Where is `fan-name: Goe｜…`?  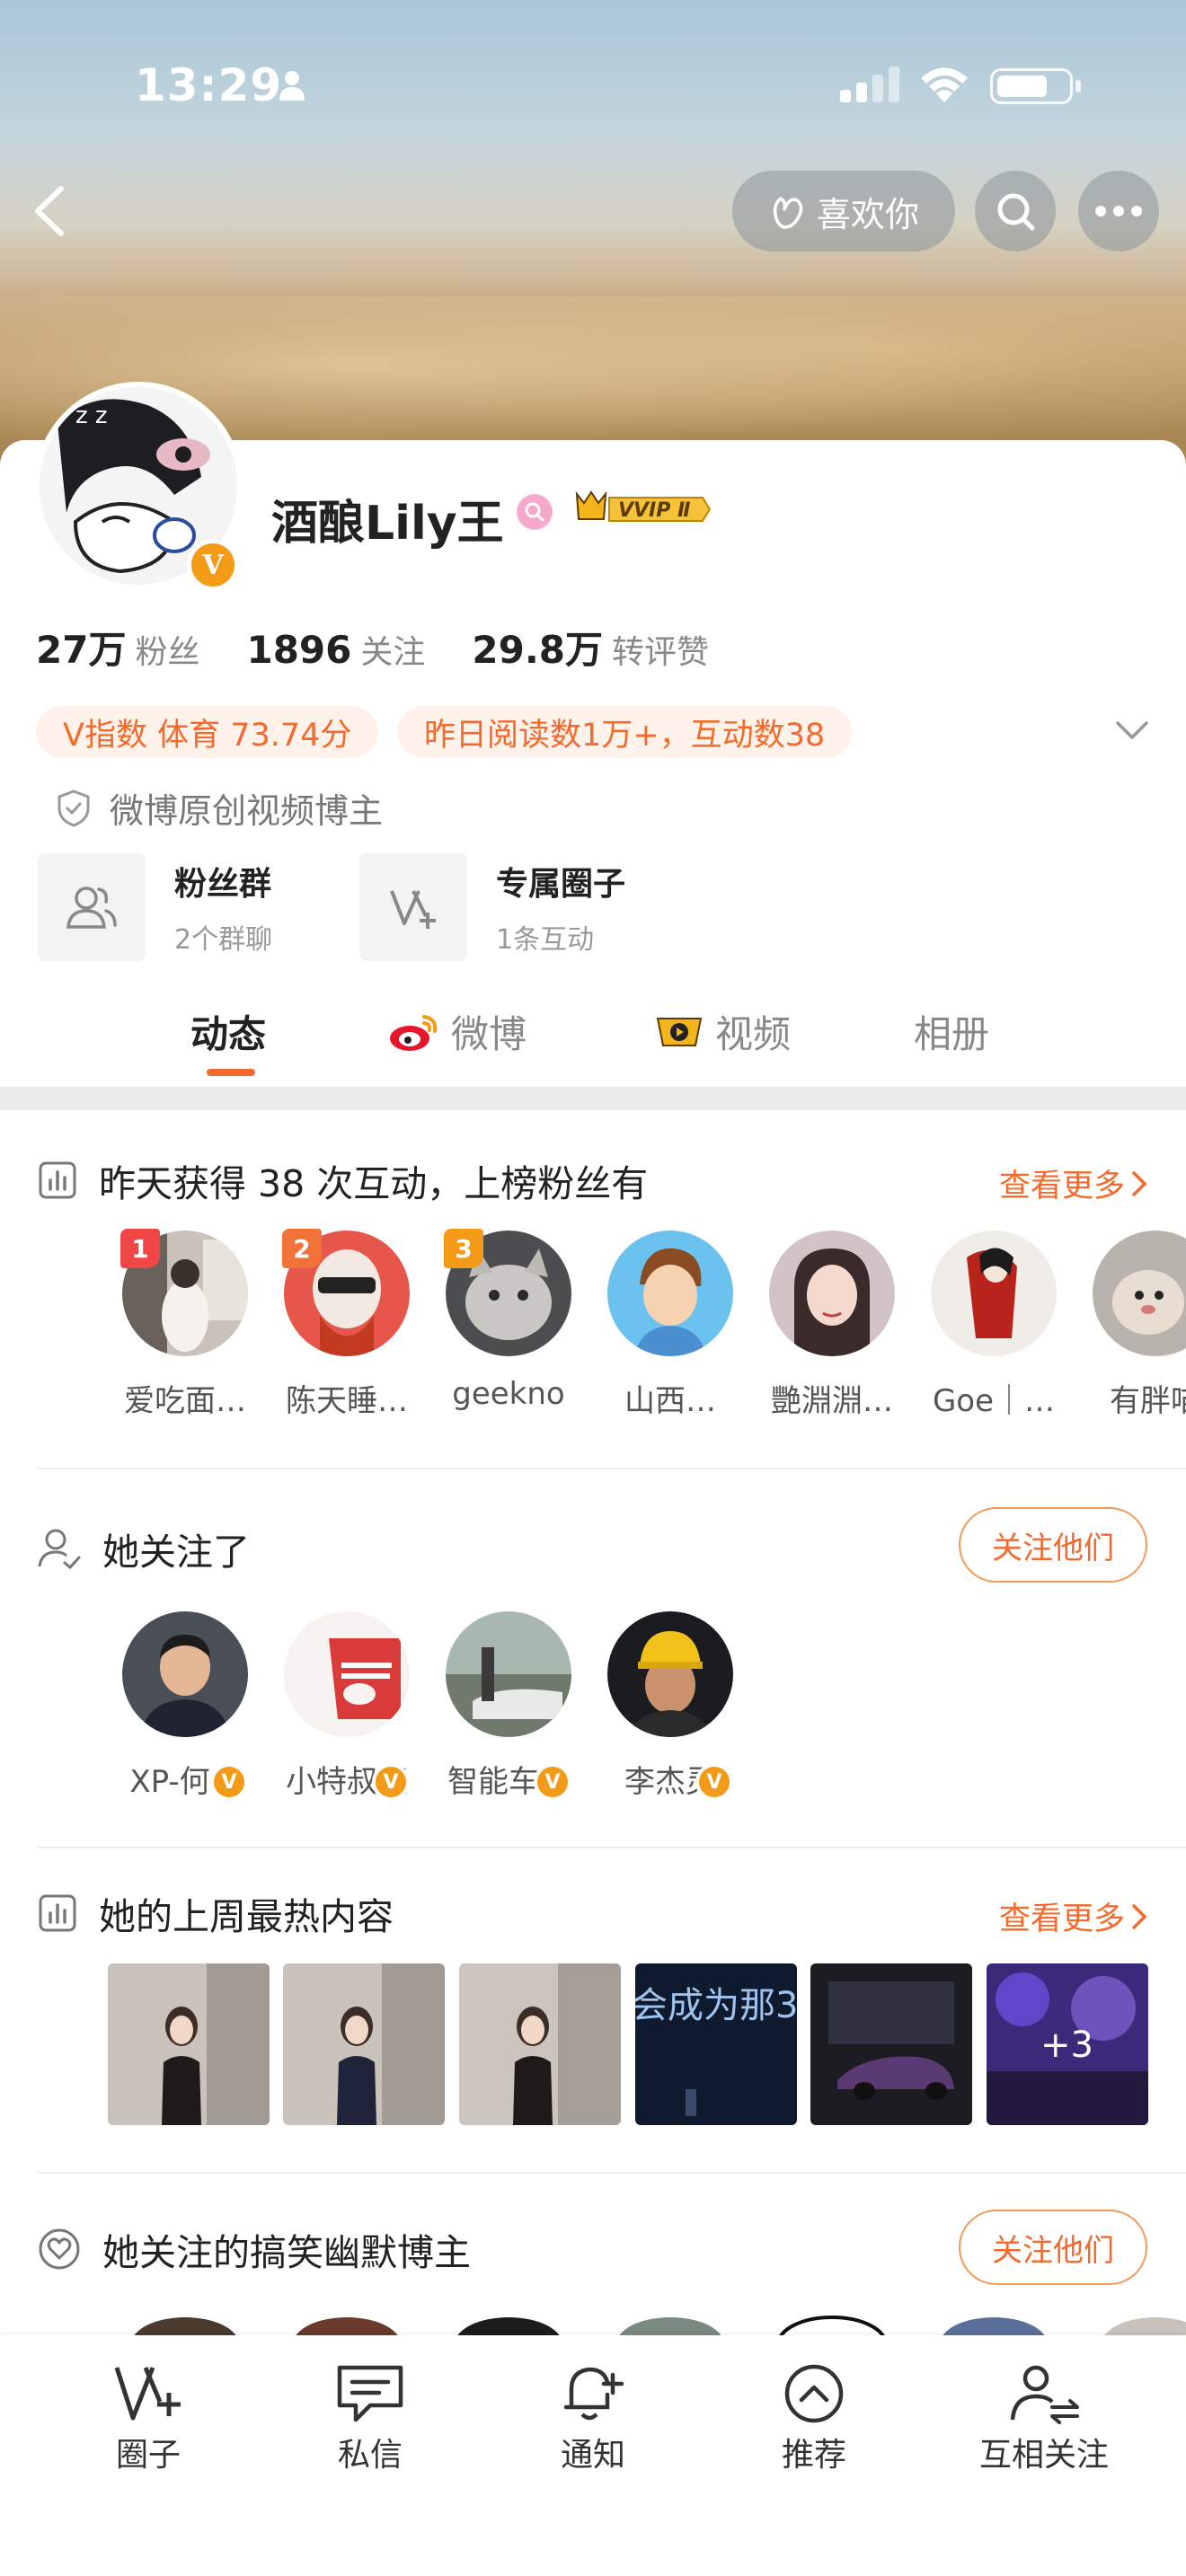 fan-name: Goe｜… is located at coordinates (994, 1401).